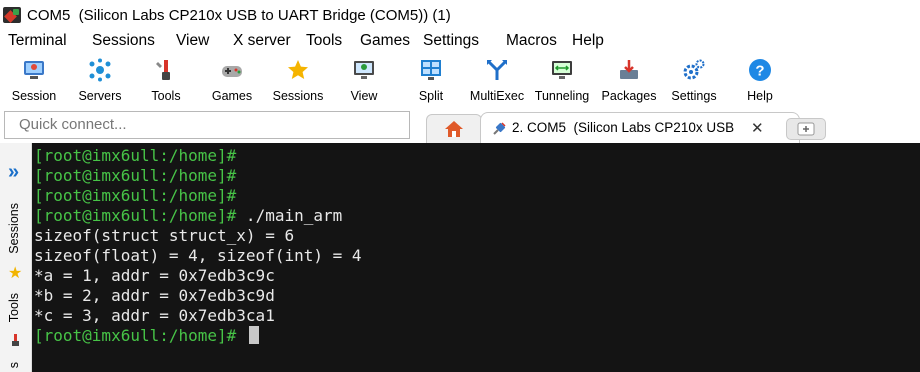 The image size is (920, 372). Describe the element at coordinates (531, 41) in the screenshot. I see `menu-macros: Macros` at that location.